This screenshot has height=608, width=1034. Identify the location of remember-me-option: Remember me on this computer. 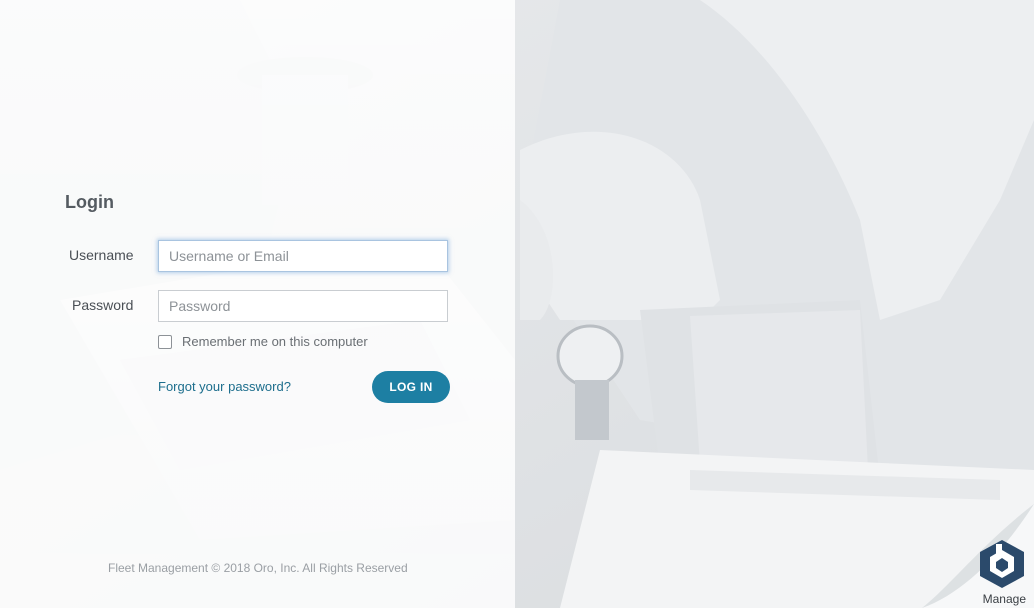
(263, 341).